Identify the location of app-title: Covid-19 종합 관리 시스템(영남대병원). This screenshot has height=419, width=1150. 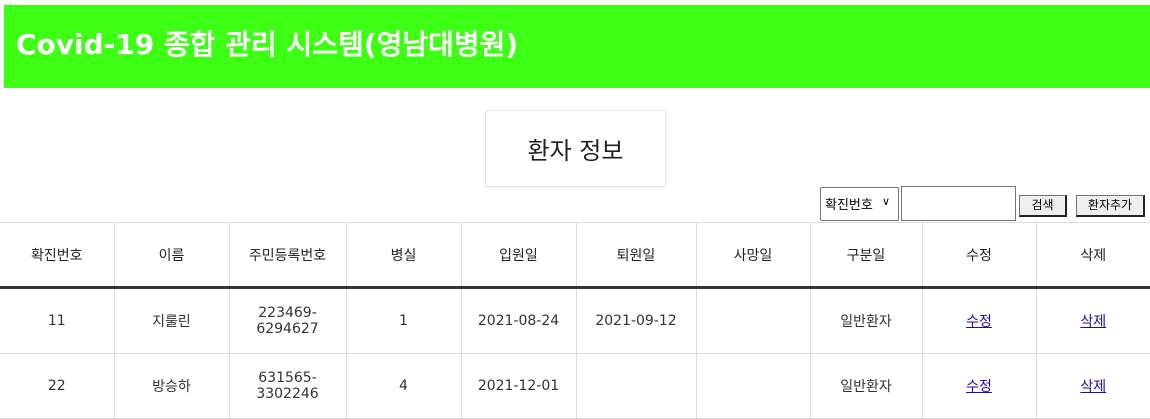
(267, 44).